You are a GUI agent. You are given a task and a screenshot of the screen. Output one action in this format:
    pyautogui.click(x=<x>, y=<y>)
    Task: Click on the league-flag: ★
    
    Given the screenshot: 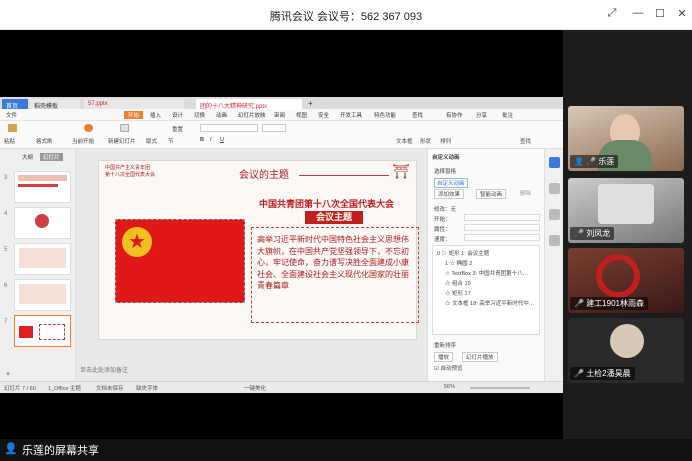 What is the action you would take?
    pyautogui.click(x=180, y=261)
    